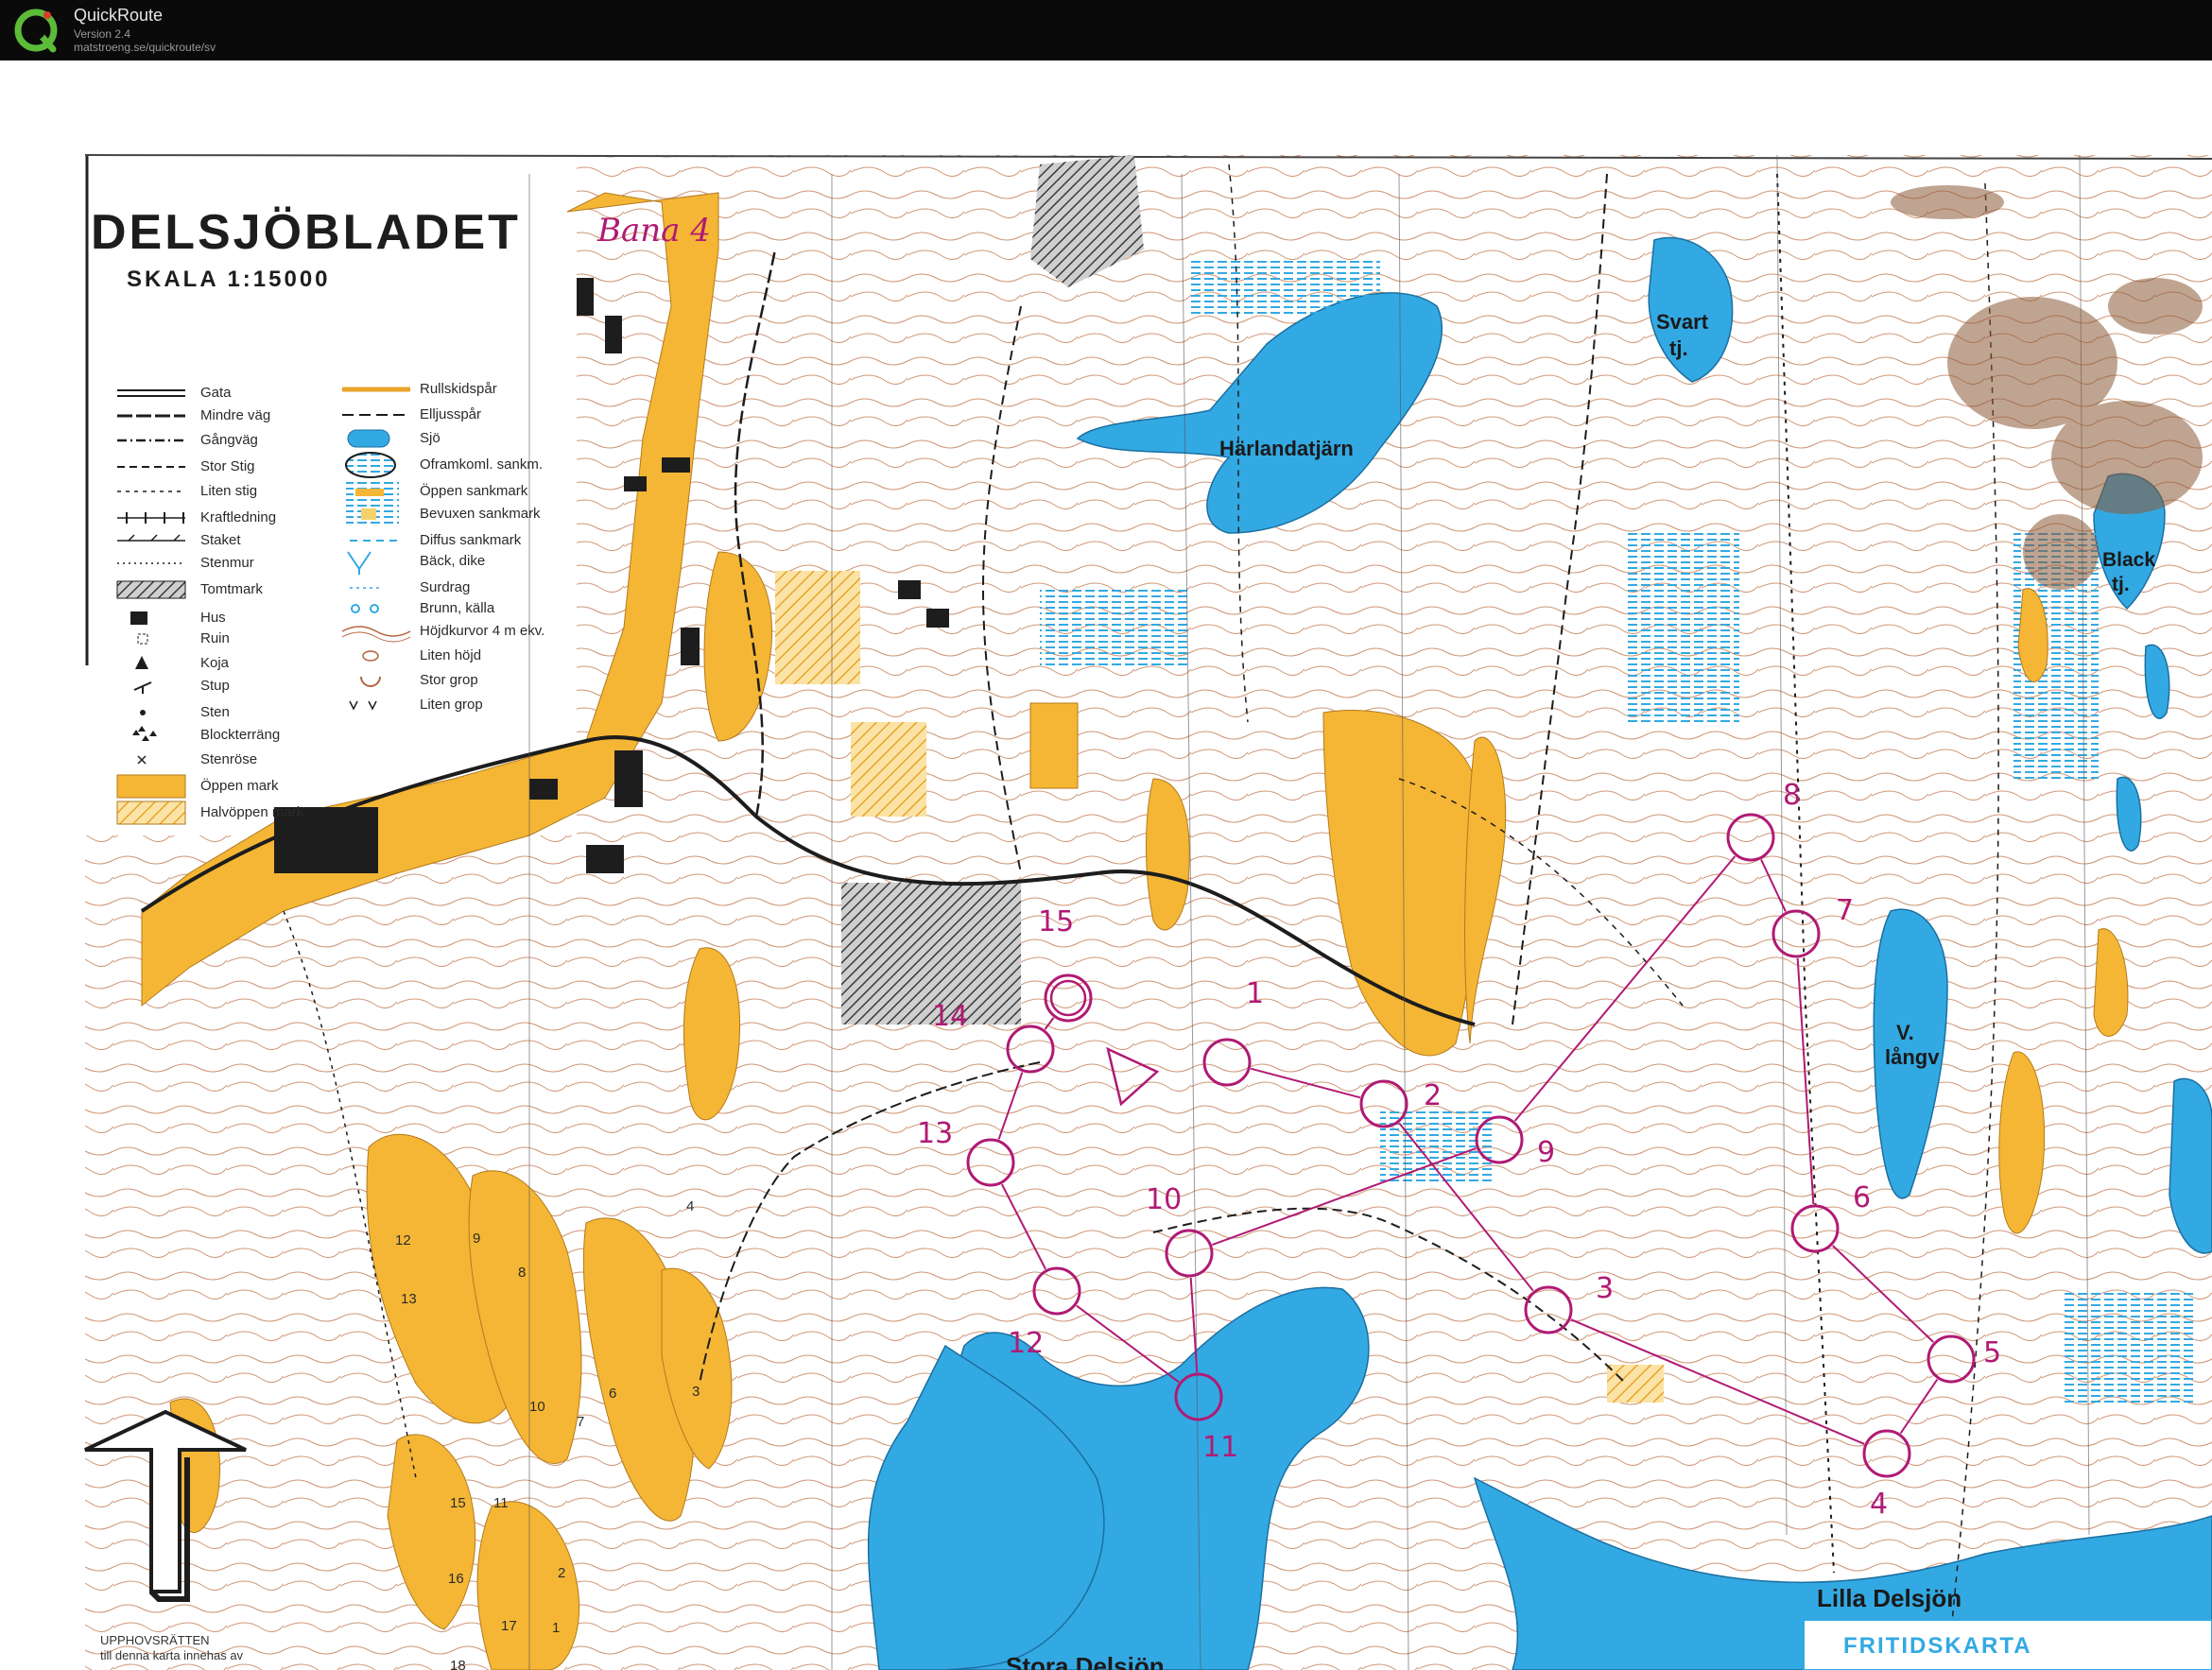 The image size is (2212, 1670). I want to click on area-number-3: 3, so click(696, 1392).